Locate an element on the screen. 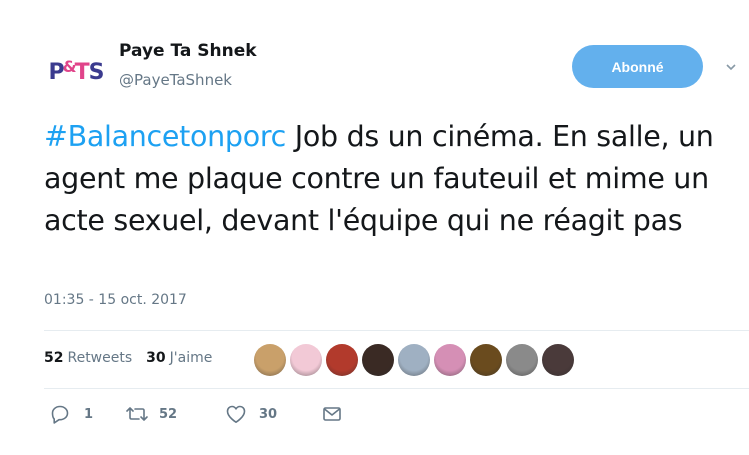 The height and width of the screenshot is (455, 749). avatar-letter: P is located at coordinates (56, 72).